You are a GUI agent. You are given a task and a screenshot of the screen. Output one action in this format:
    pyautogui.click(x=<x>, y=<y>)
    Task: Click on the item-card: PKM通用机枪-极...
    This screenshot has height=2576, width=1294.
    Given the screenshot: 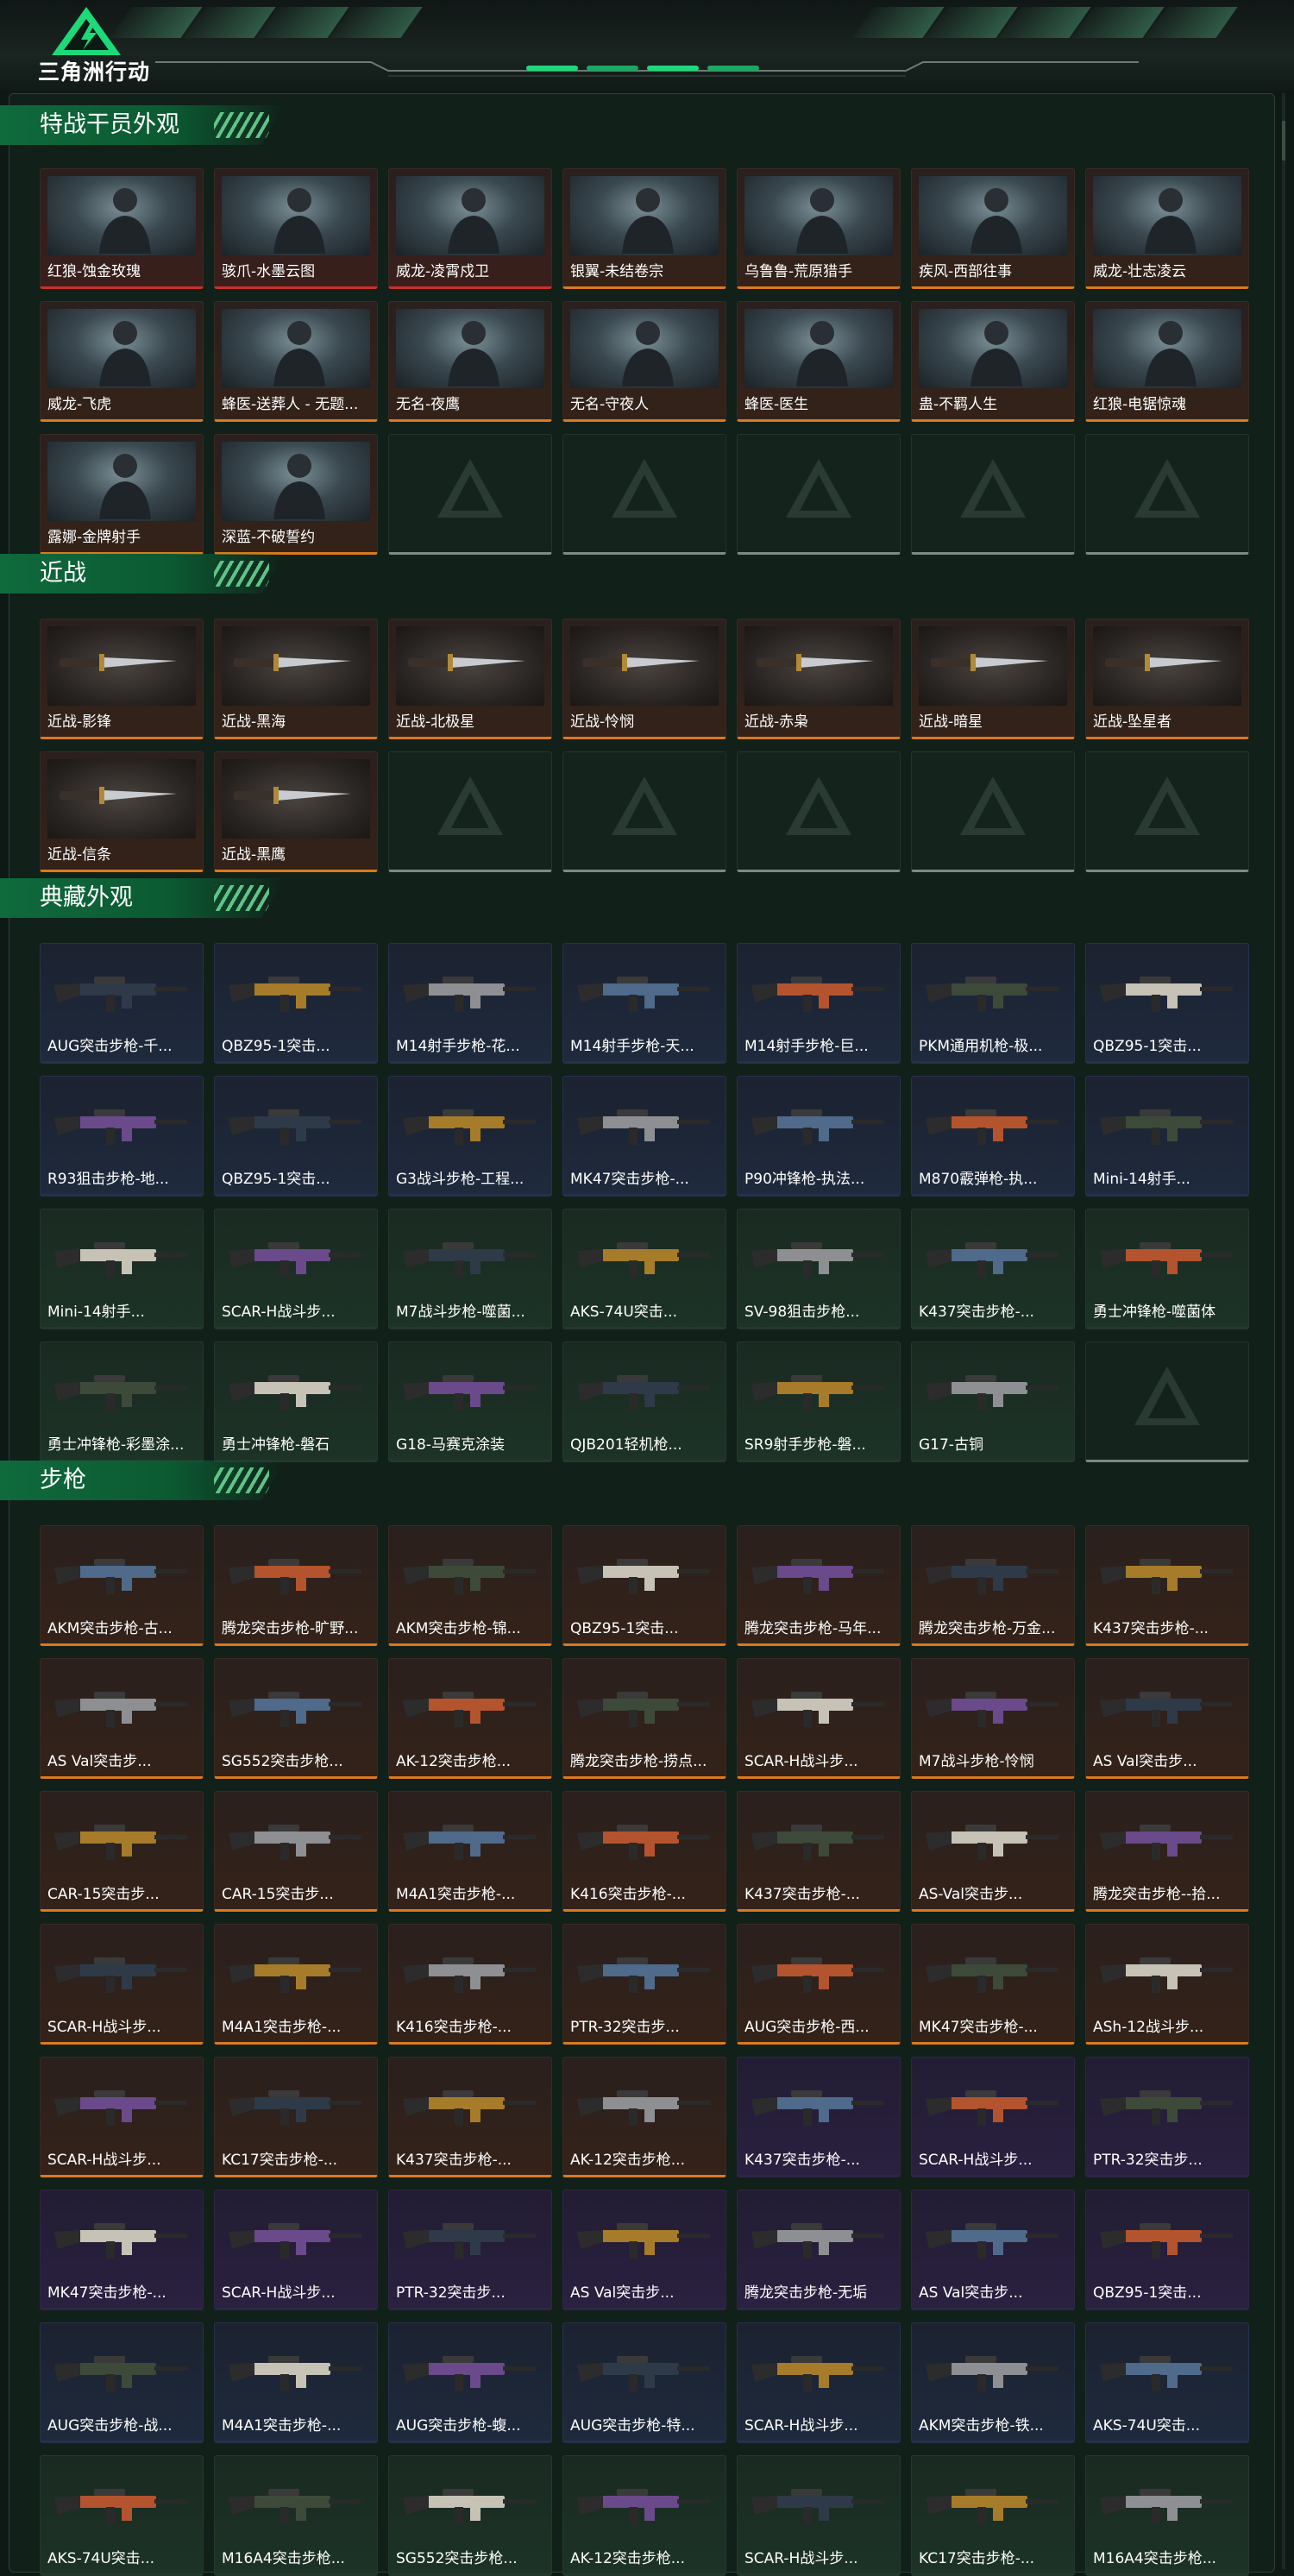 What is the action you would take?
    pyautogui.click(x=993, y=1003)
    